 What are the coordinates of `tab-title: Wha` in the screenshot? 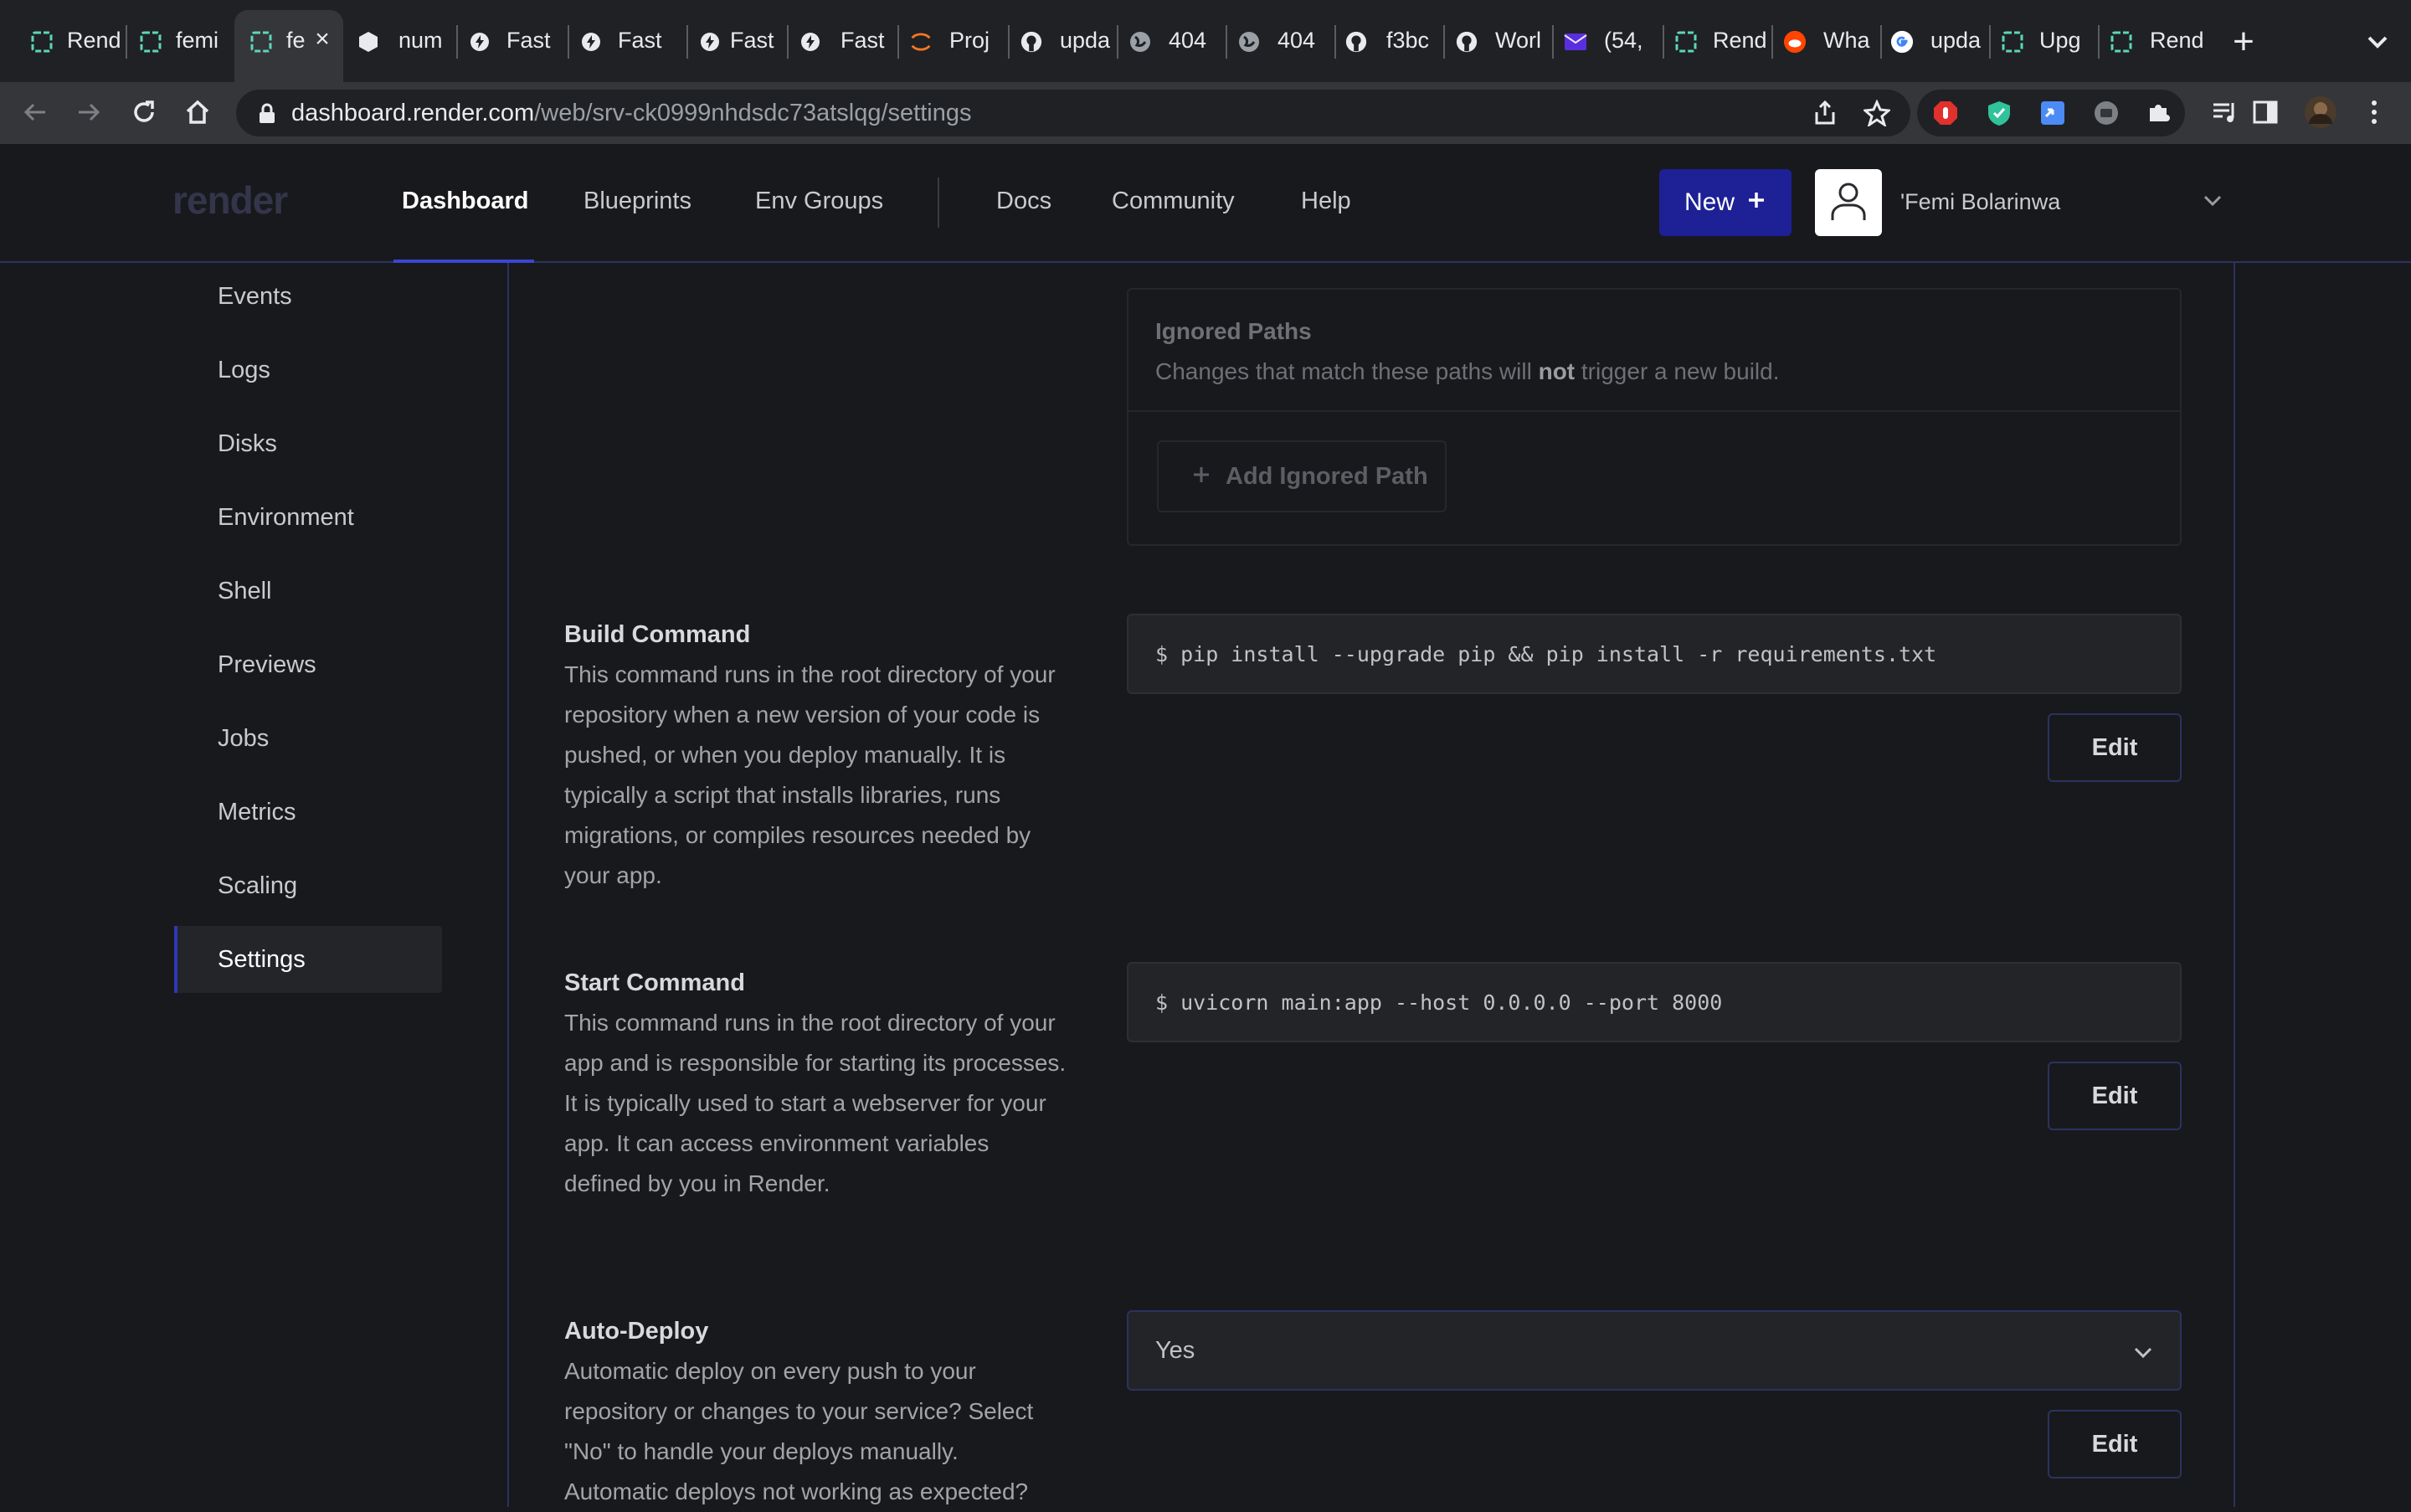 It's located at (1846, 40).